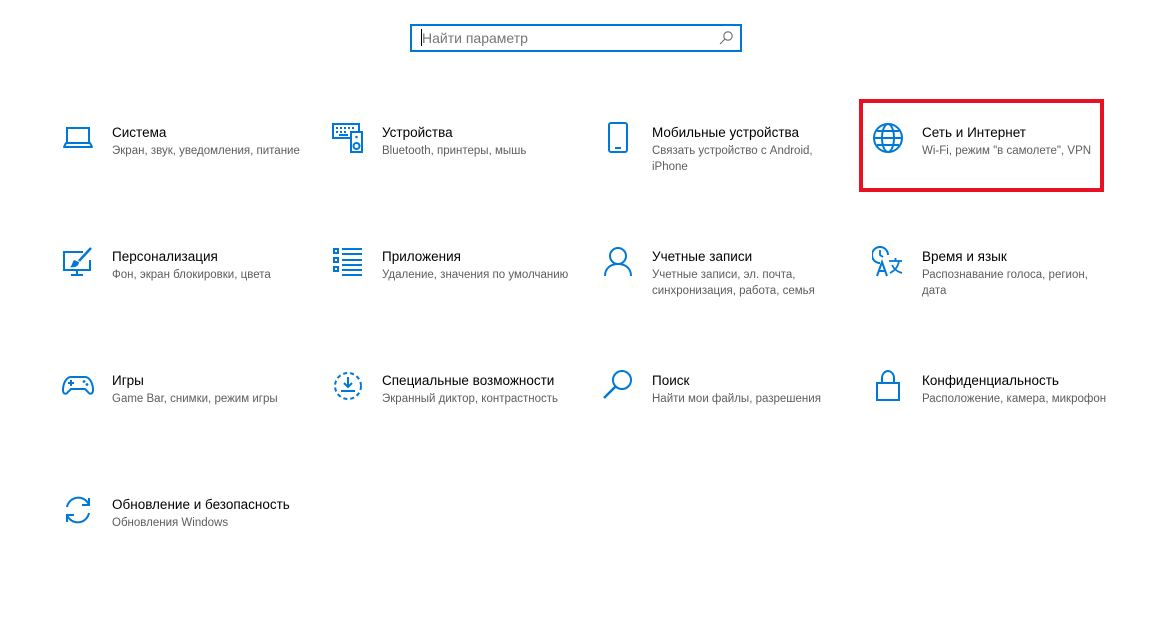  Describe the element at coordinates (165, 256) in the screenshot. I see `tile-title: Персонализация` at that location.